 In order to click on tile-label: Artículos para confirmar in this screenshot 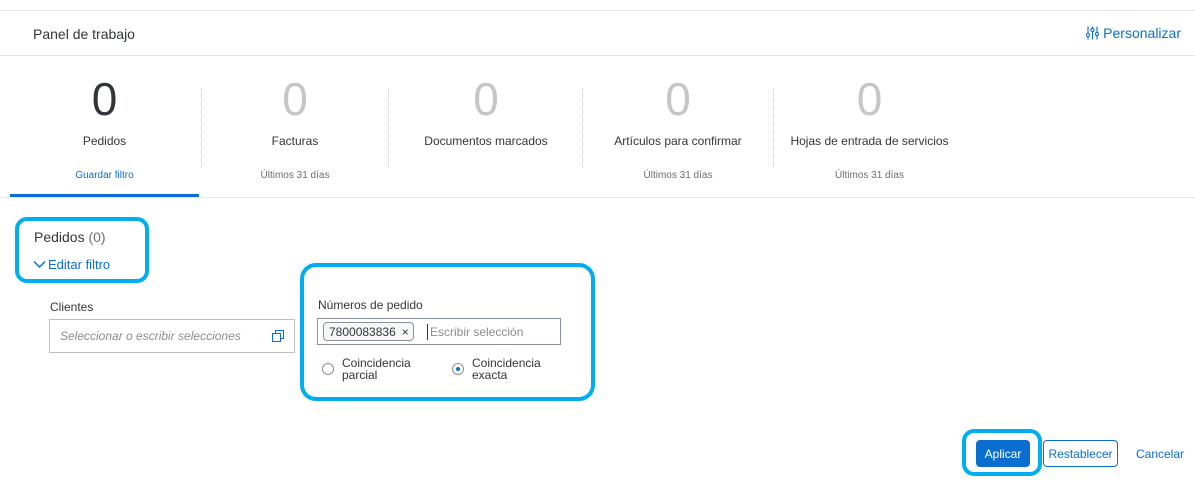, I will do `click(678, 141)`.